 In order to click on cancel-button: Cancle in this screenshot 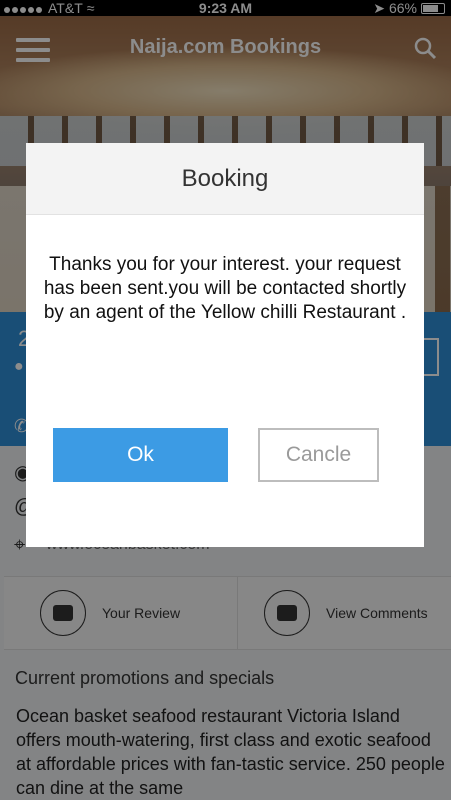, I will do `click(318, 455)`.